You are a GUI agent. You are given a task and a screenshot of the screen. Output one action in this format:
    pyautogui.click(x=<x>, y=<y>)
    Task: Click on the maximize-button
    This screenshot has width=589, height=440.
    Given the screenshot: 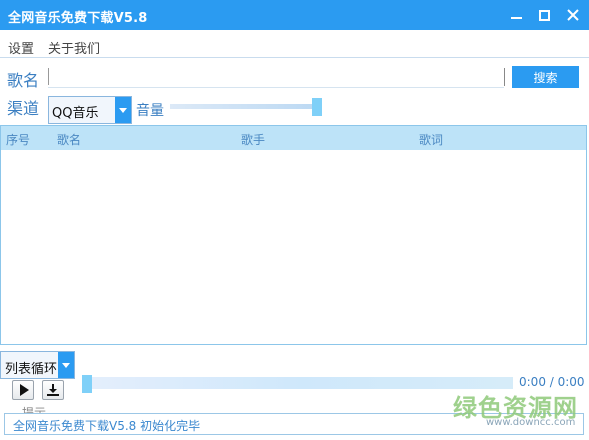 What is the action you would take?
    pyautogui.click(x=544, y=15)
    